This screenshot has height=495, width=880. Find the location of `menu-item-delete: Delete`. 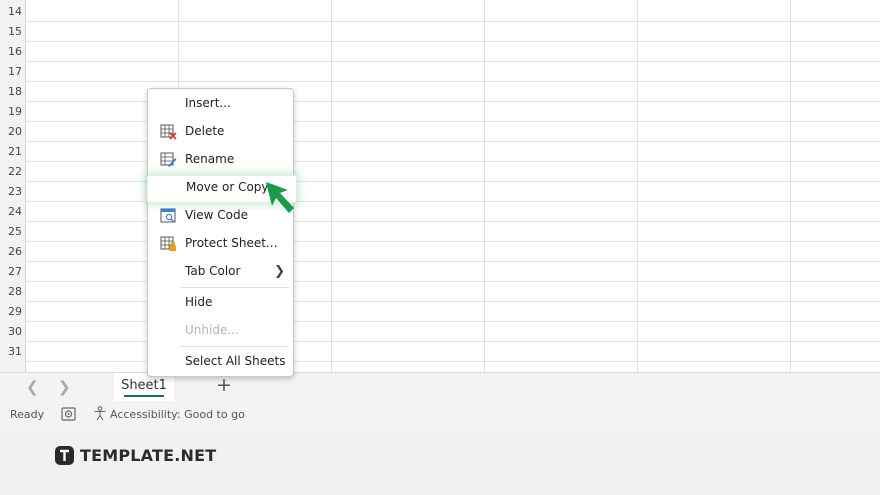

menu-item-delete: Delete is located at coordinates (220, 132).